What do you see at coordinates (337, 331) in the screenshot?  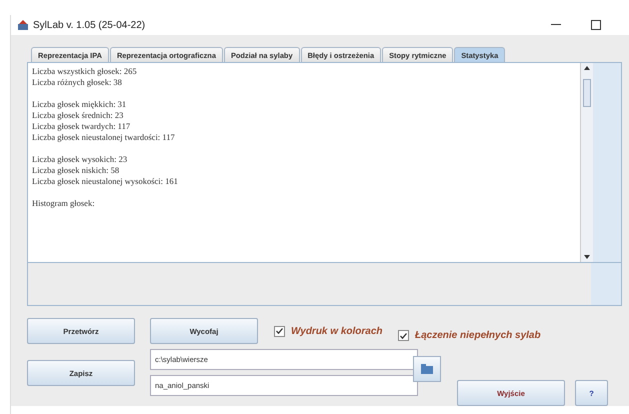 I see `checkbox-label: Wydruk w kolorach` at bounding box center [337, 331].